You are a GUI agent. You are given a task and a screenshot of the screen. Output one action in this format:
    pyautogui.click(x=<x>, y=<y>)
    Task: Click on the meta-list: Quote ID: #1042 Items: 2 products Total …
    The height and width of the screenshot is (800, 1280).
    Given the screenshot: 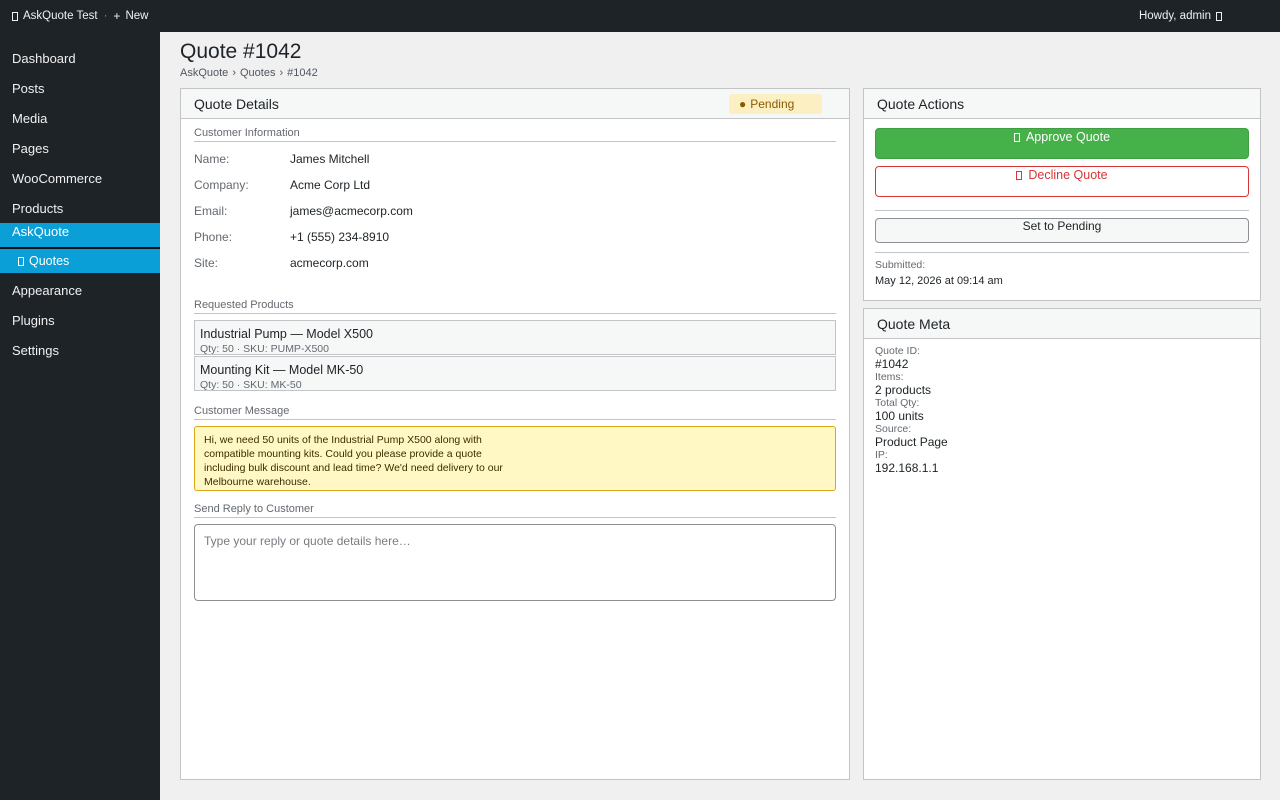 What is the action you would take?
    pyautogui.click(x=911, y=410)
    